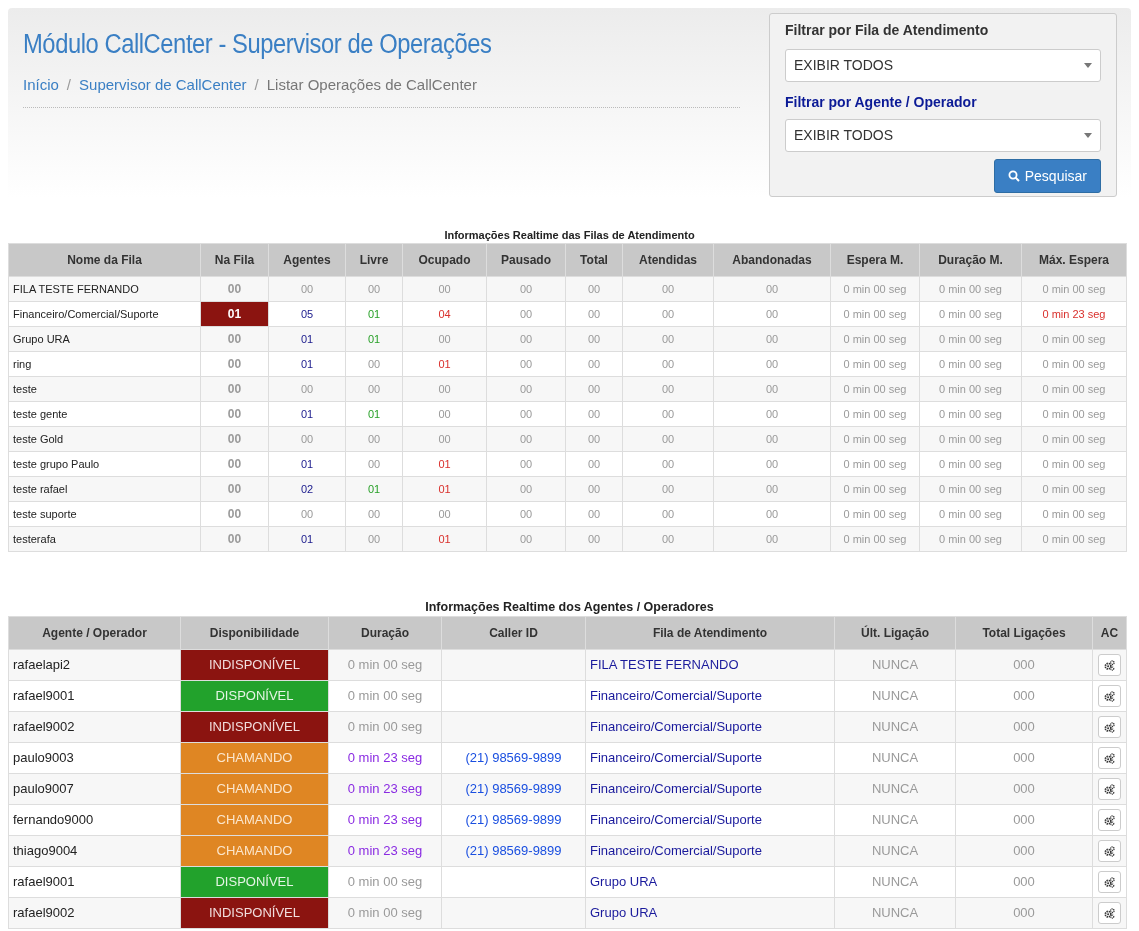 The image size is (1139, 931). What do you see at coordinates (943, 65) in the screenshot?
I see `queue-select: EXIBIR TODOS` at bounding box center [943, 65].